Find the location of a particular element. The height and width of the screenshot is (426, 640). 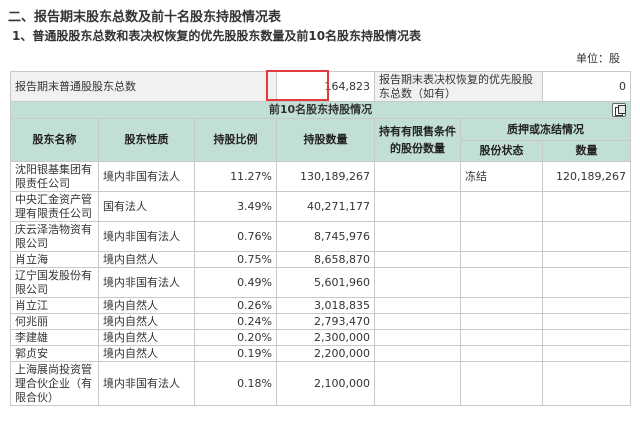

col-header-pledge-status: 股份状态 is located at coordinates (502, 151).